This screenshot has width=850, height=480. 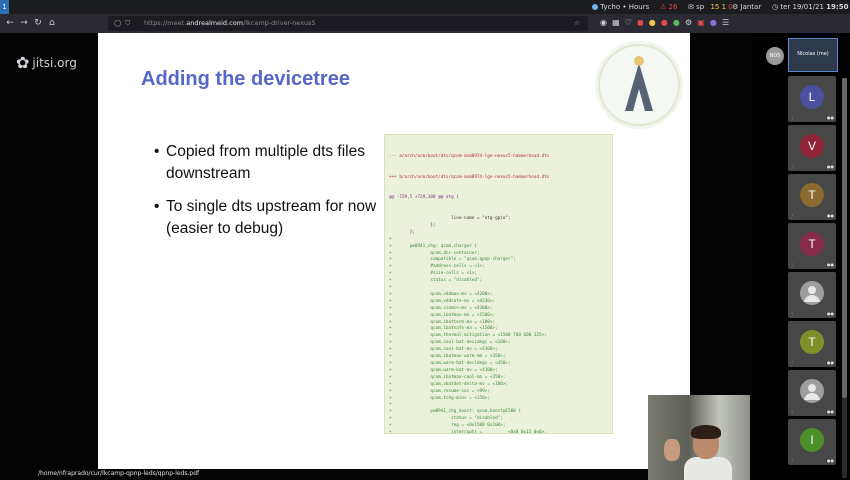 I want to click on participant-tile: L ⋮ ●●, so click(x=812, y=99).